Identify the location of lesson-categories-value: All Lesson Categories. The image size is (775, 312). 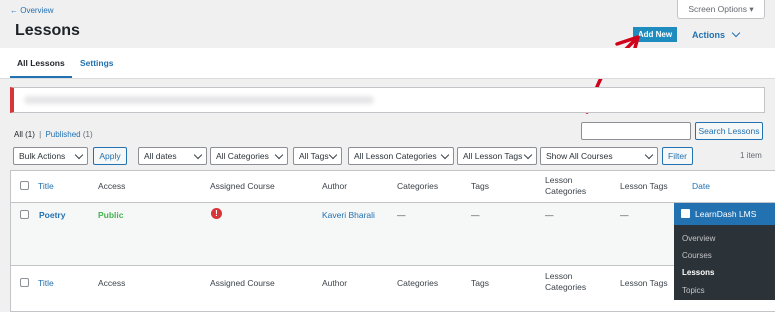
(395, 156).